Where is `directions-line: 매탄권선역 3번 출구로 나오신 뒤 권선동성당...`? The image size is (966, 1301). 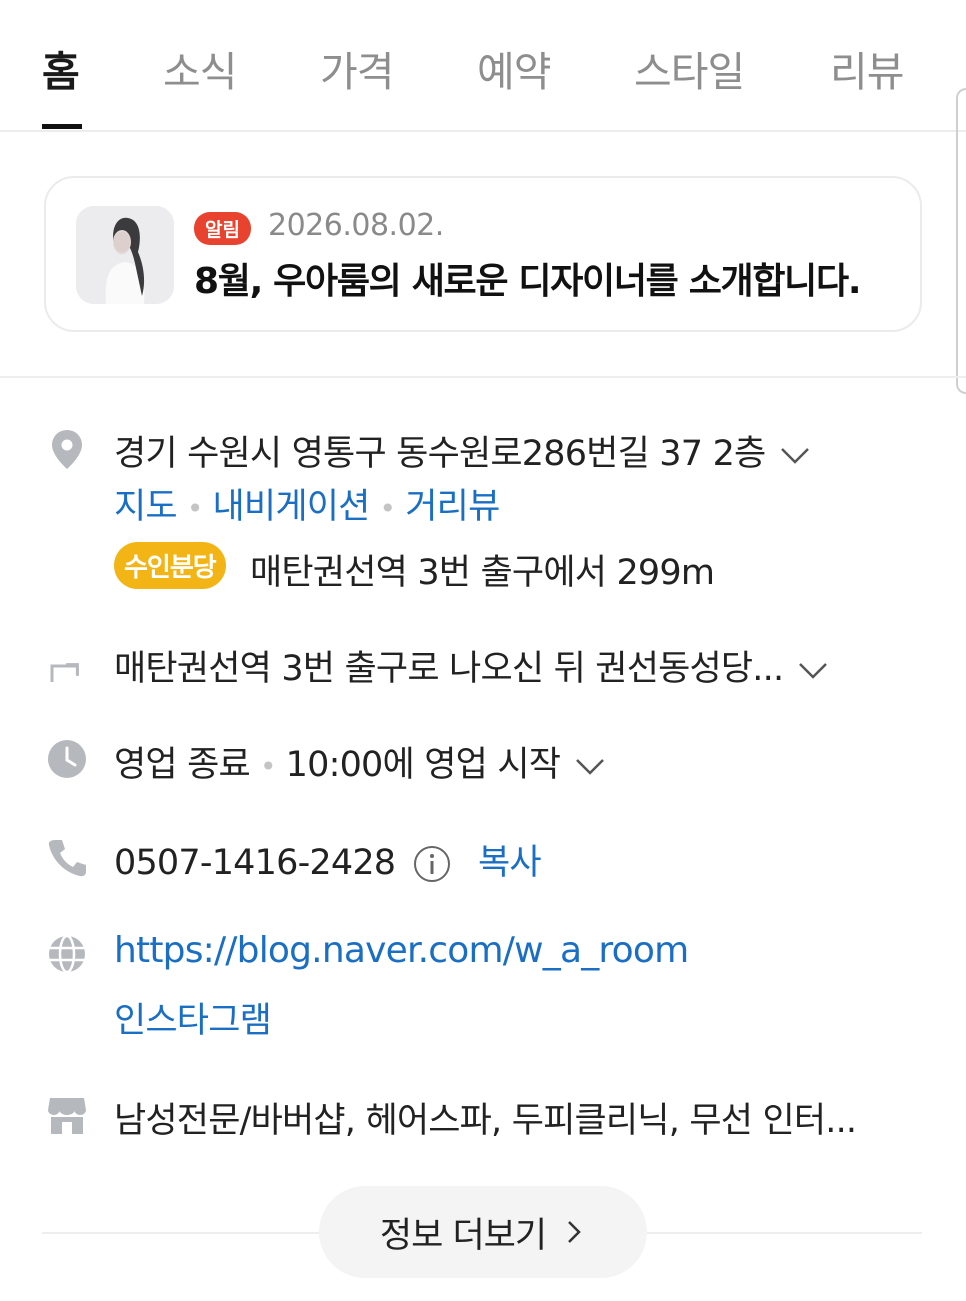 directions-line: 매탄권선역 3번 출구로 나오신 뒤 권선동성당... is located at coordinates (471, 665).